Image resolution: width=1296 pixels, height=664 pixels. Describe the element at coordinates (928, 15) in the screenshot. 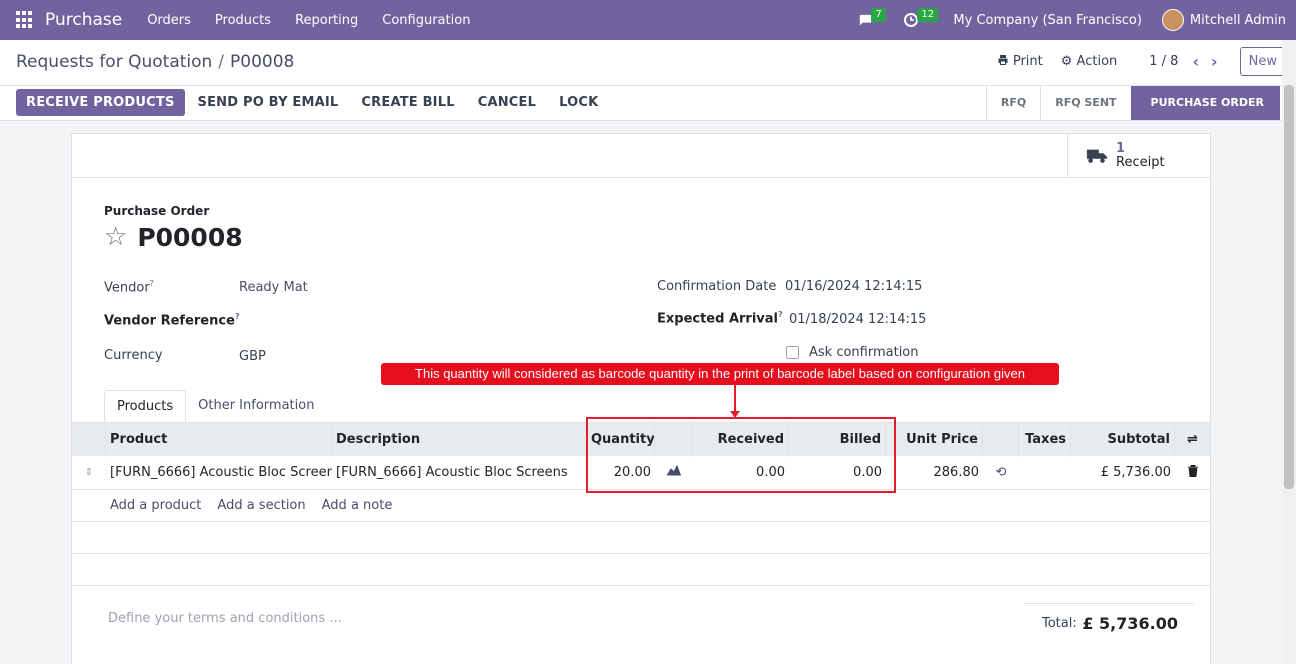

I see `activities-badge: 12` at that location.